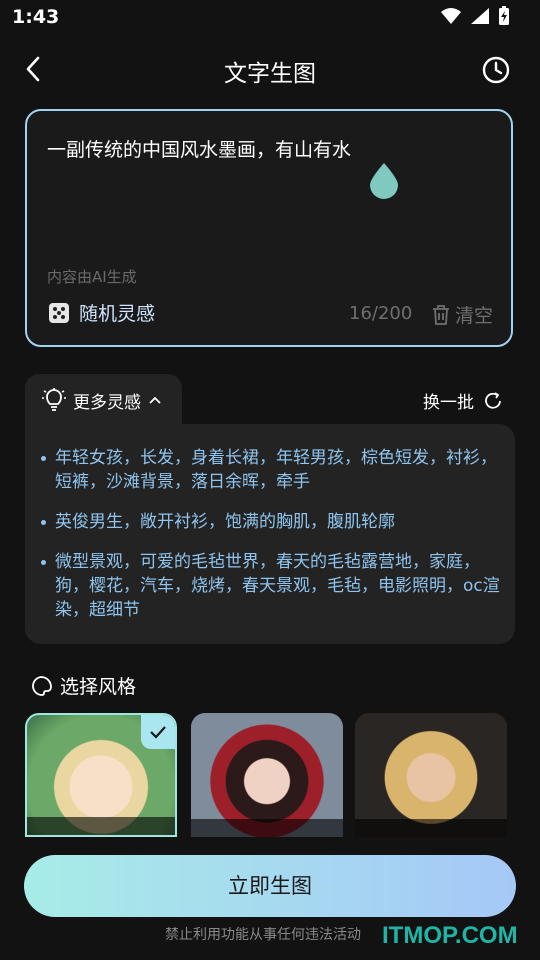  Describe the element at coordinates (92, 277) in the screenshot. I see `ai-generated-note: 内容由AI生成` at that location.